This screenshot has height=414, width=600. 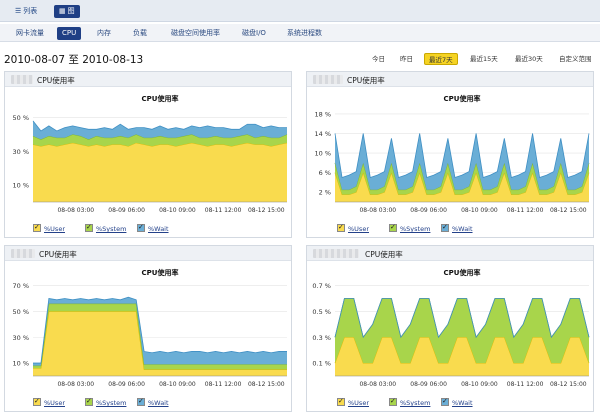 I want to click on y-tick-label: 2 %, so click(x=325, y=193).